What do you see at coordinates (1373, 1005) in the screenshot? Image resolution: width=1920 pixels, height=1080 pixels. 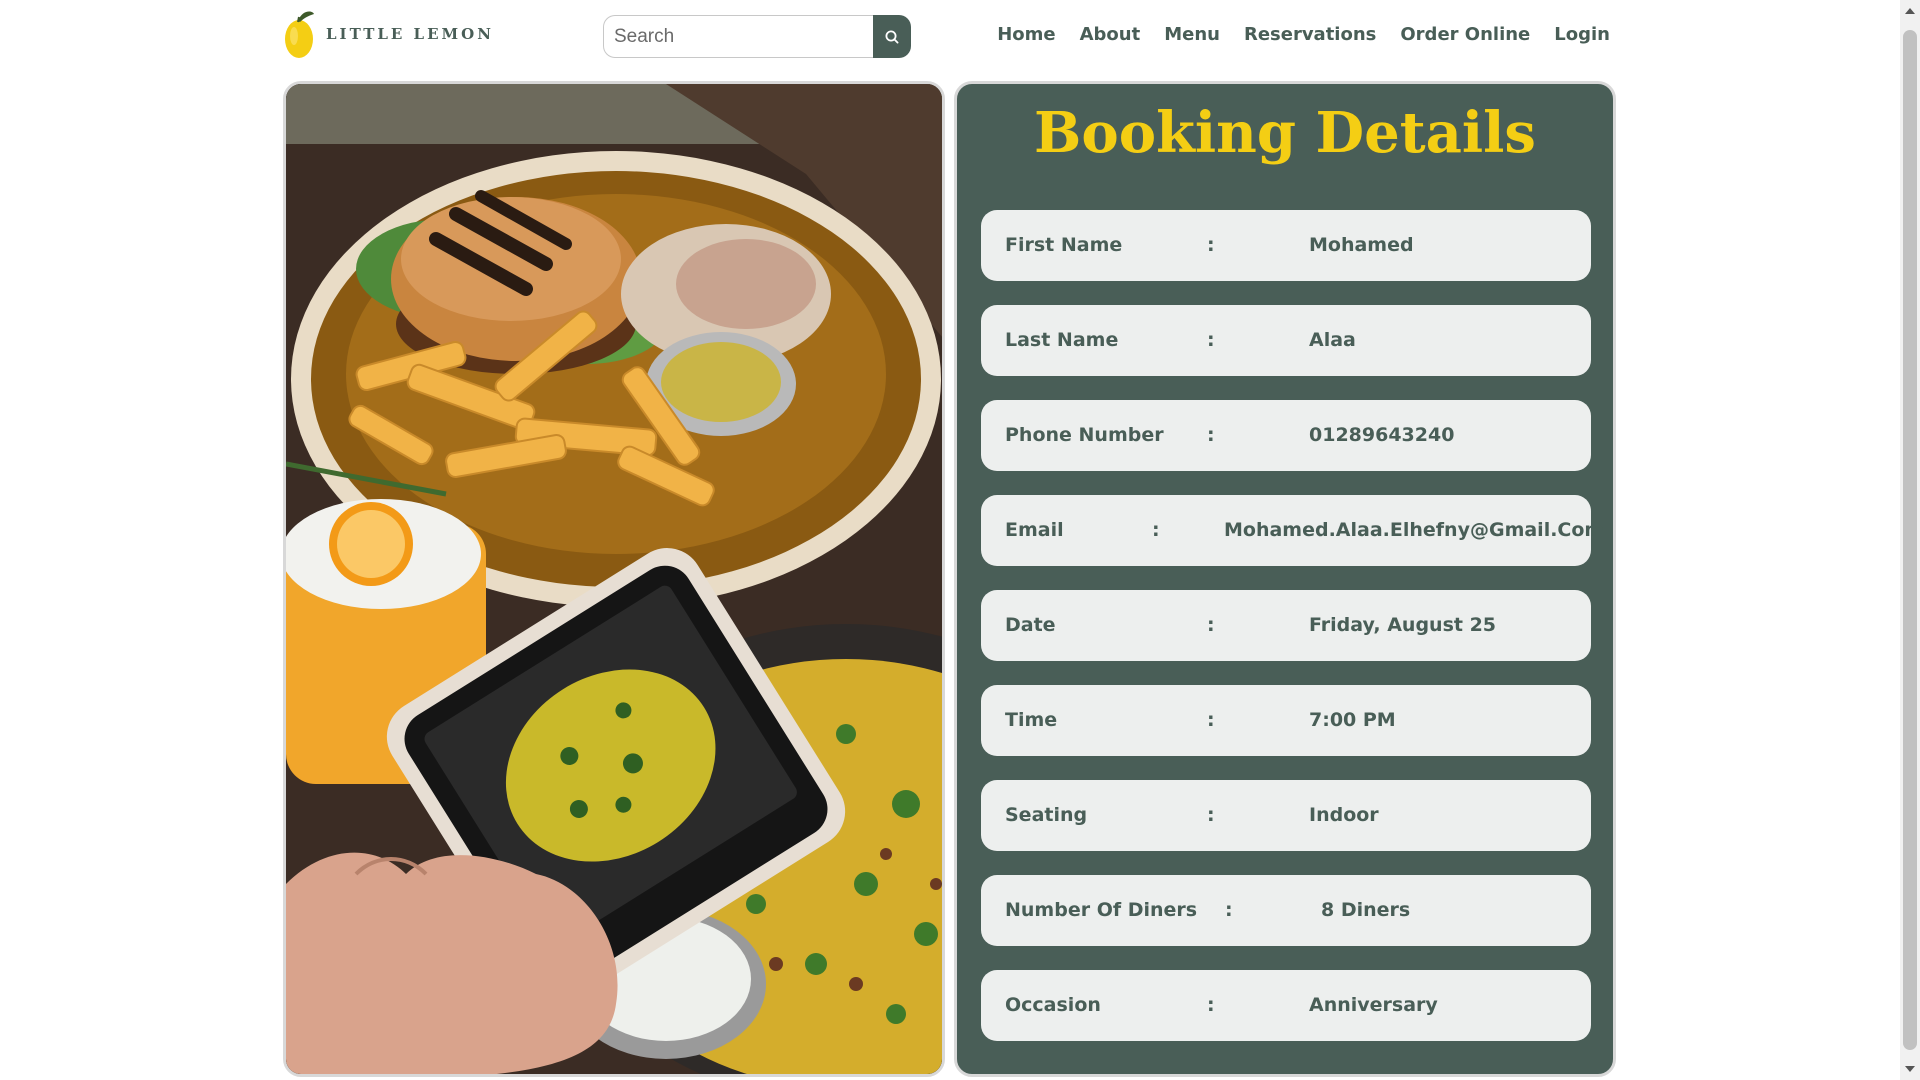 I see `row-value: Anniversary` at bounding box center [1373, 1005].